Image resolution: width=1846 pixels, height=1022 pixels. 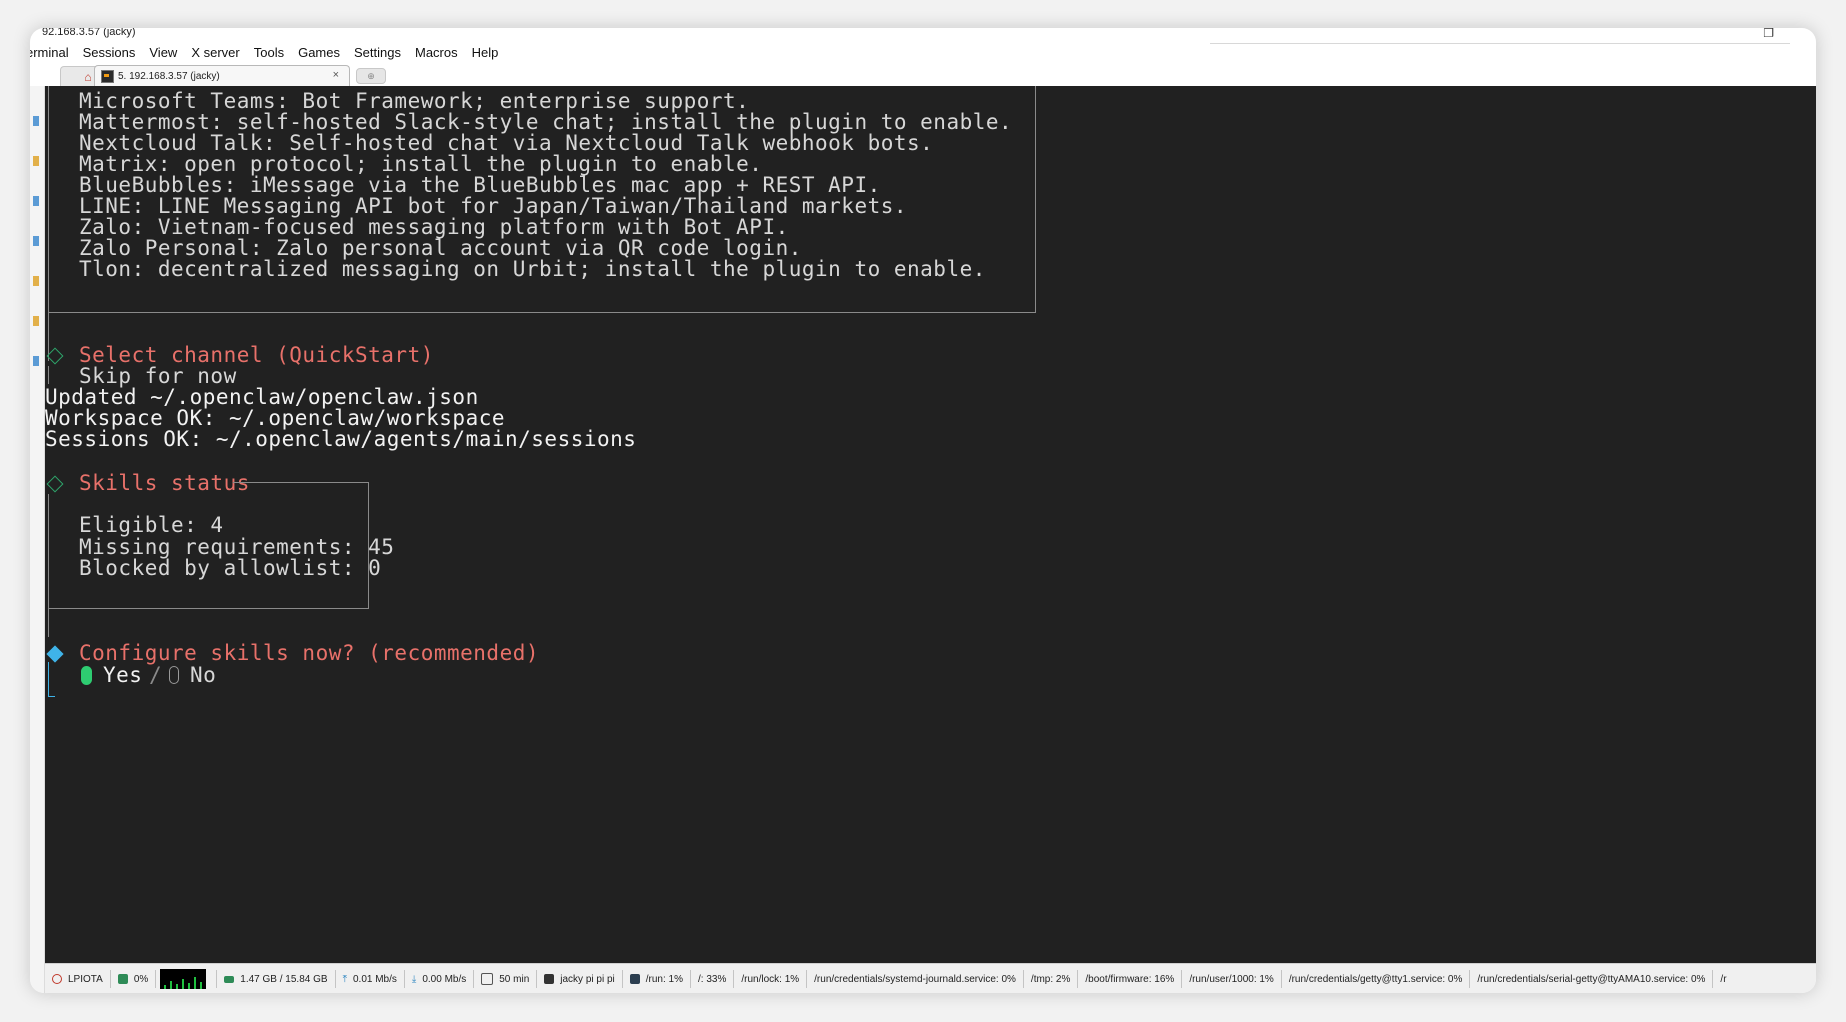 I want to click on upload-value: 0.01 Mb/s, so click(x=374, y=979).